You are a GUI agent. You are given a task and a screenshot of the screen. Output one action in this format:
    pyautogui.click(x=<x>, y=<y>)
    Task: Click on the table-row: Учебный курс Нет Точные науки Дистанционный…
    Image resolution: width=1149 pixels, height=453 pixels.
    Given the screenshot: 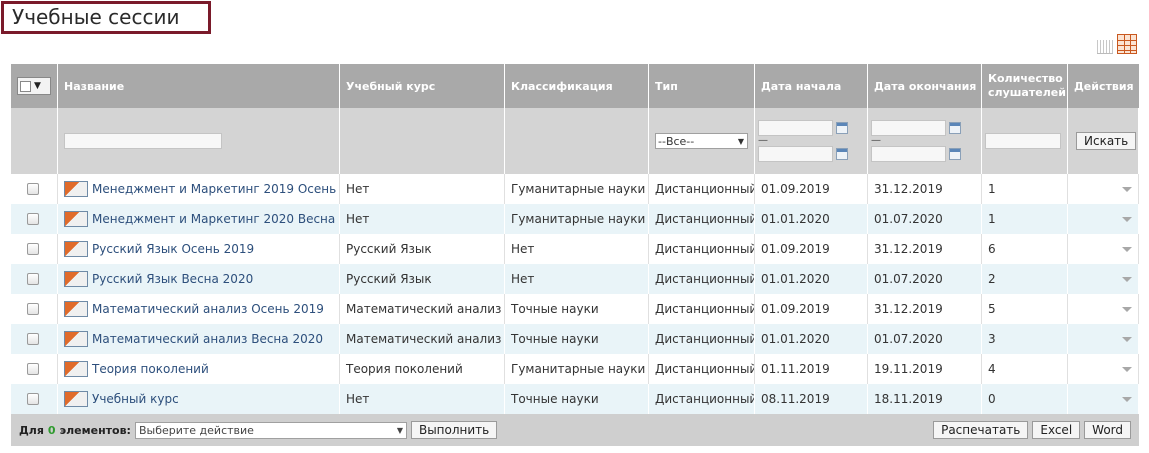 What is the action you would take?
    pyautogui.click(x=575, y=399)
    